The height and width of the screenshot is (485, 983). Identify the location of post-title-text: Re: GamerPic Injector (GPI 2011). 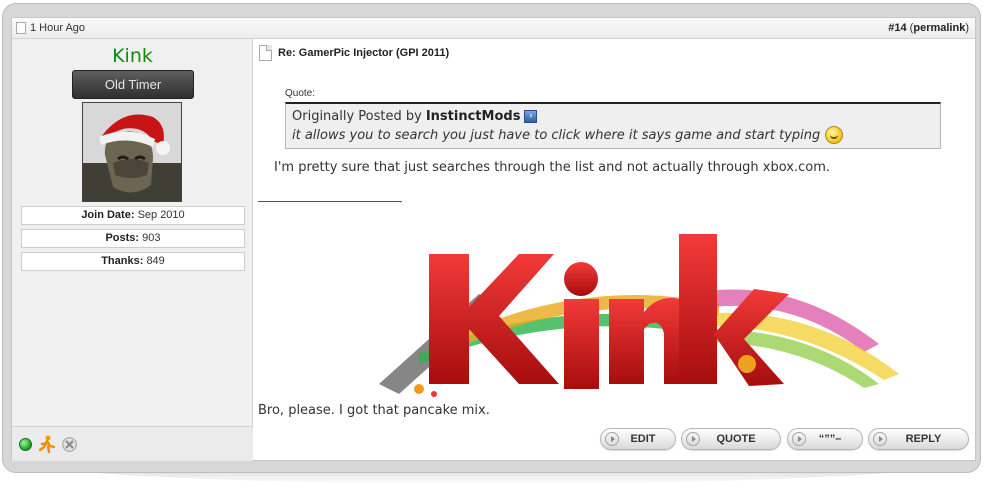
(364, 53).